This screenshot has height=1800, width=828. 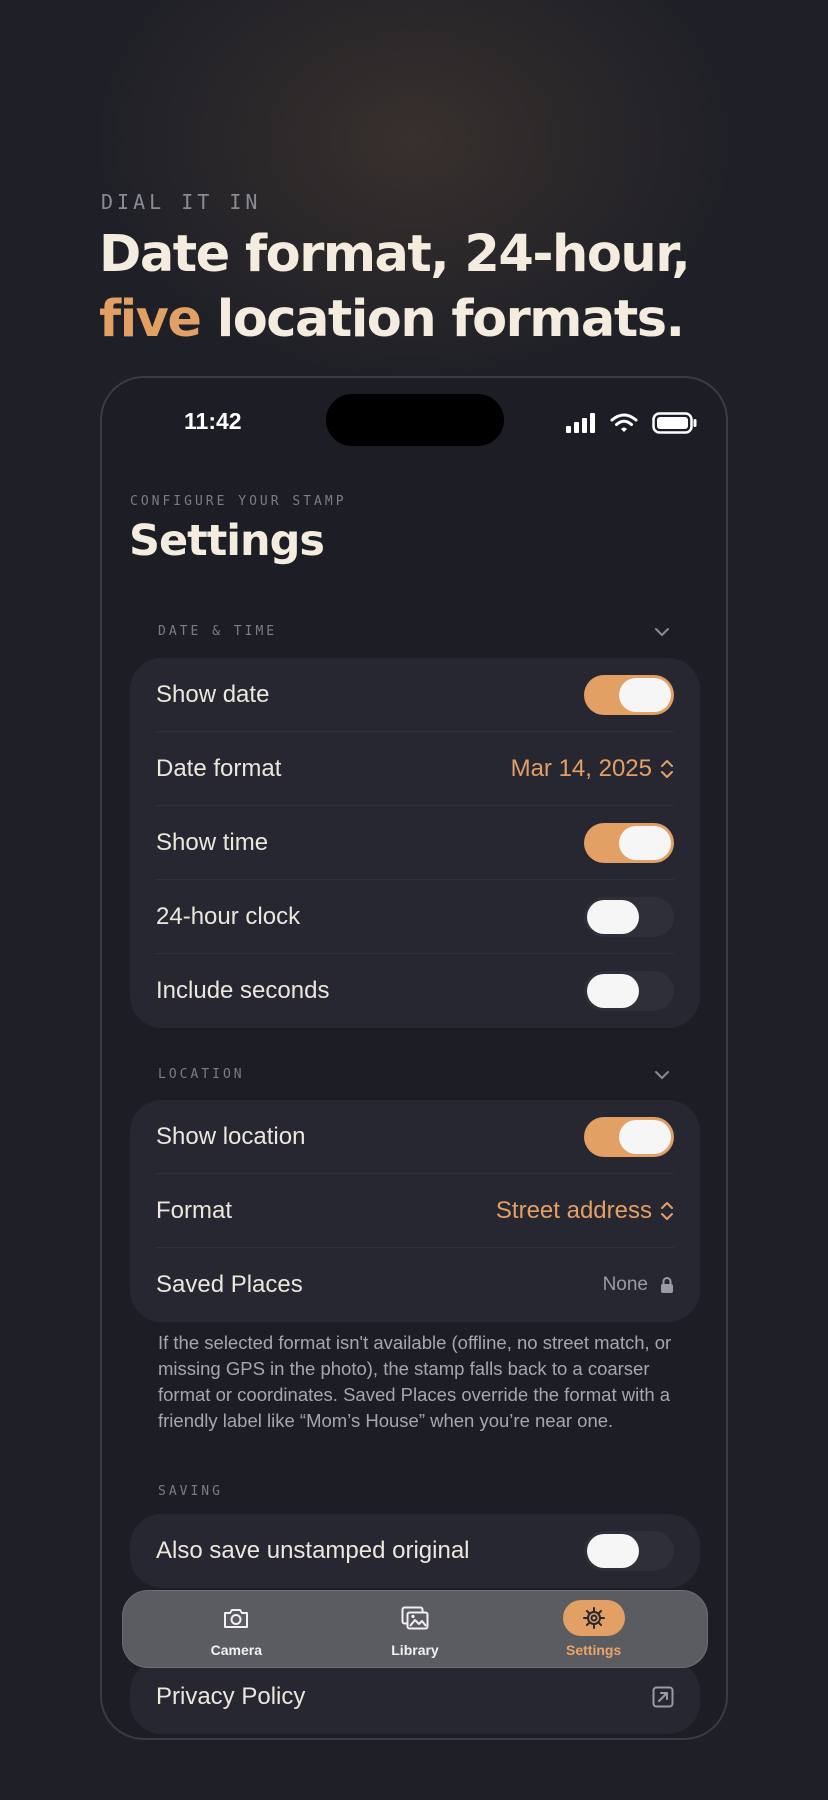 What do you see at coordinates (414, 1491) in the screenshot?
I see `section-header-saving: SAVING` at bounding box center [414, 1491].